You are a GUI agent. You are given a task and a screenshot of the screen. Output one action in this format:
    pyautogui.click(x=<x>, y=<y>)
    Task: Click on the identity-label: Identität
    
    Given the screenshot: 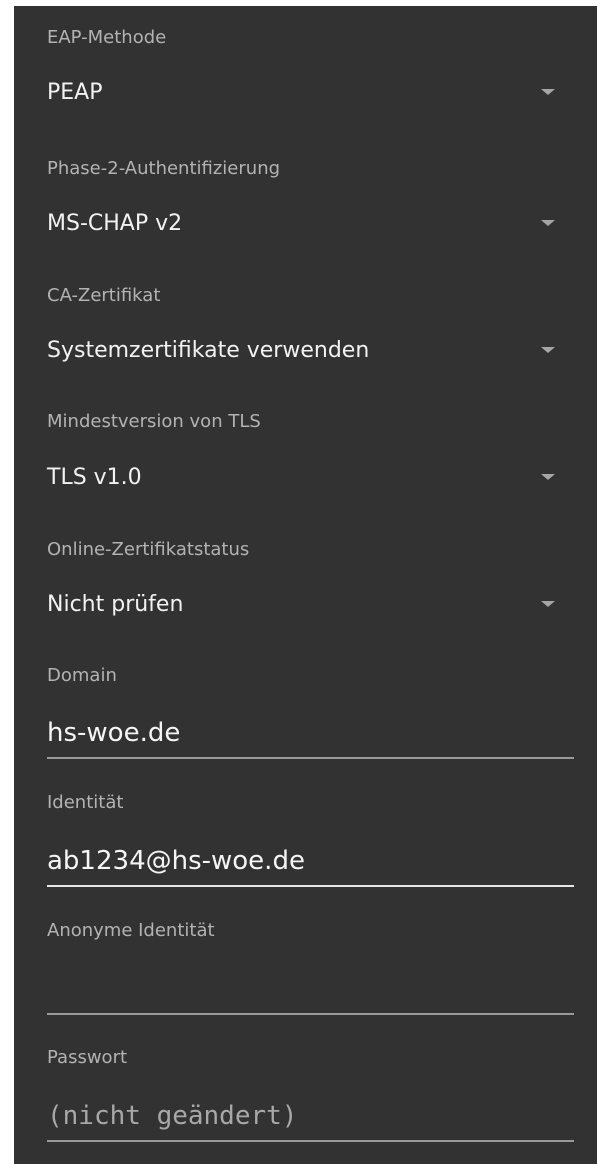 What is the action you would take?
    pyautogui.click(x=85, y=802)
    